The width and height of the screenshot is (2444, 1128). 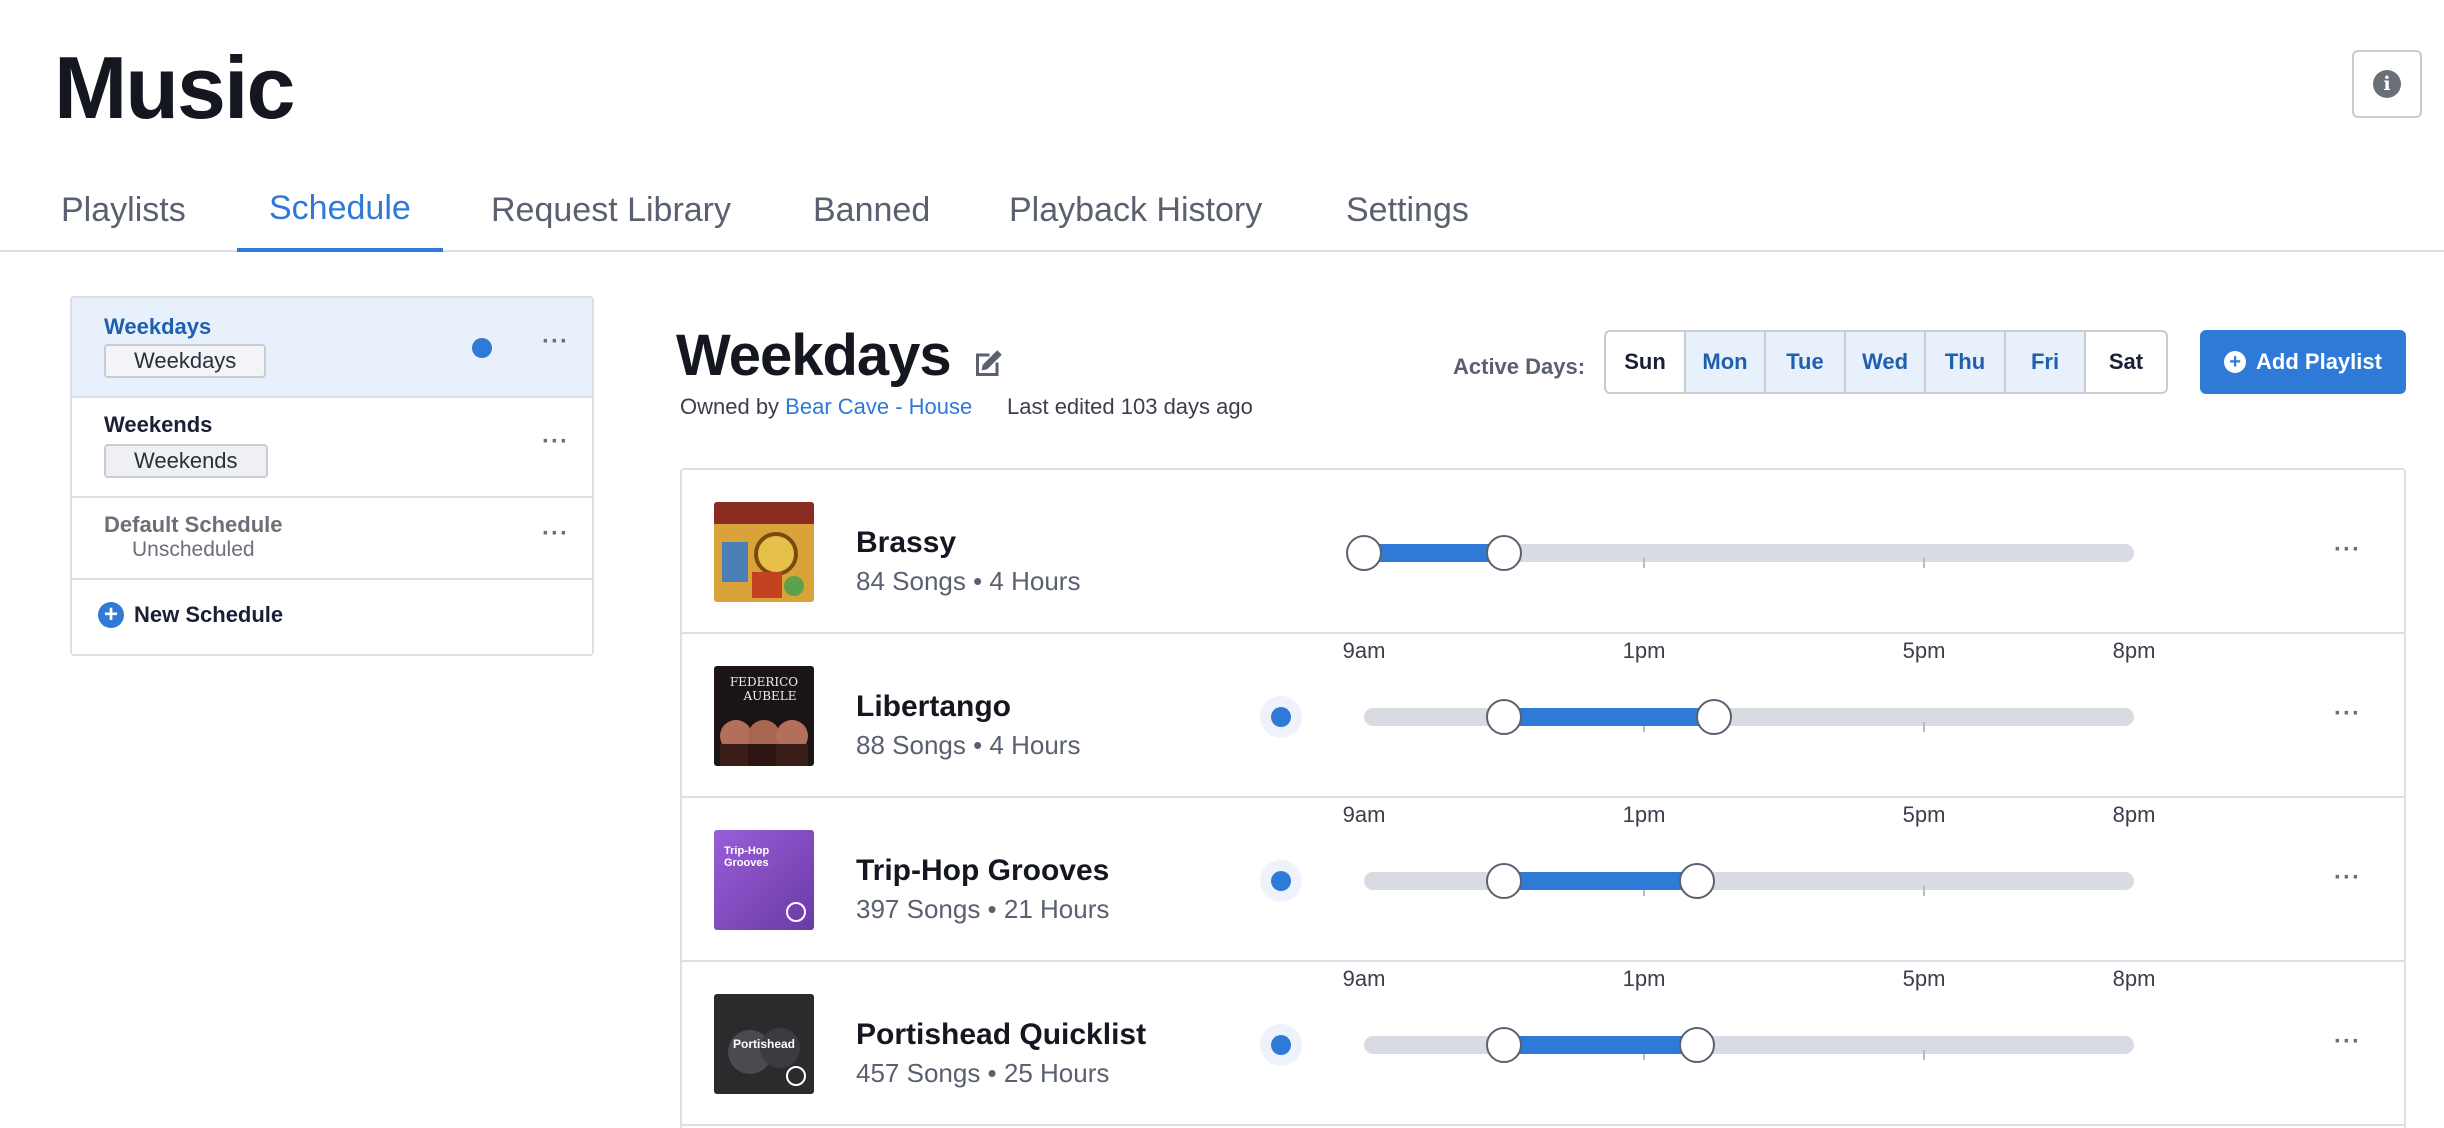 I want to click on svg-text: AUBELE, so click(x=769, y=696).